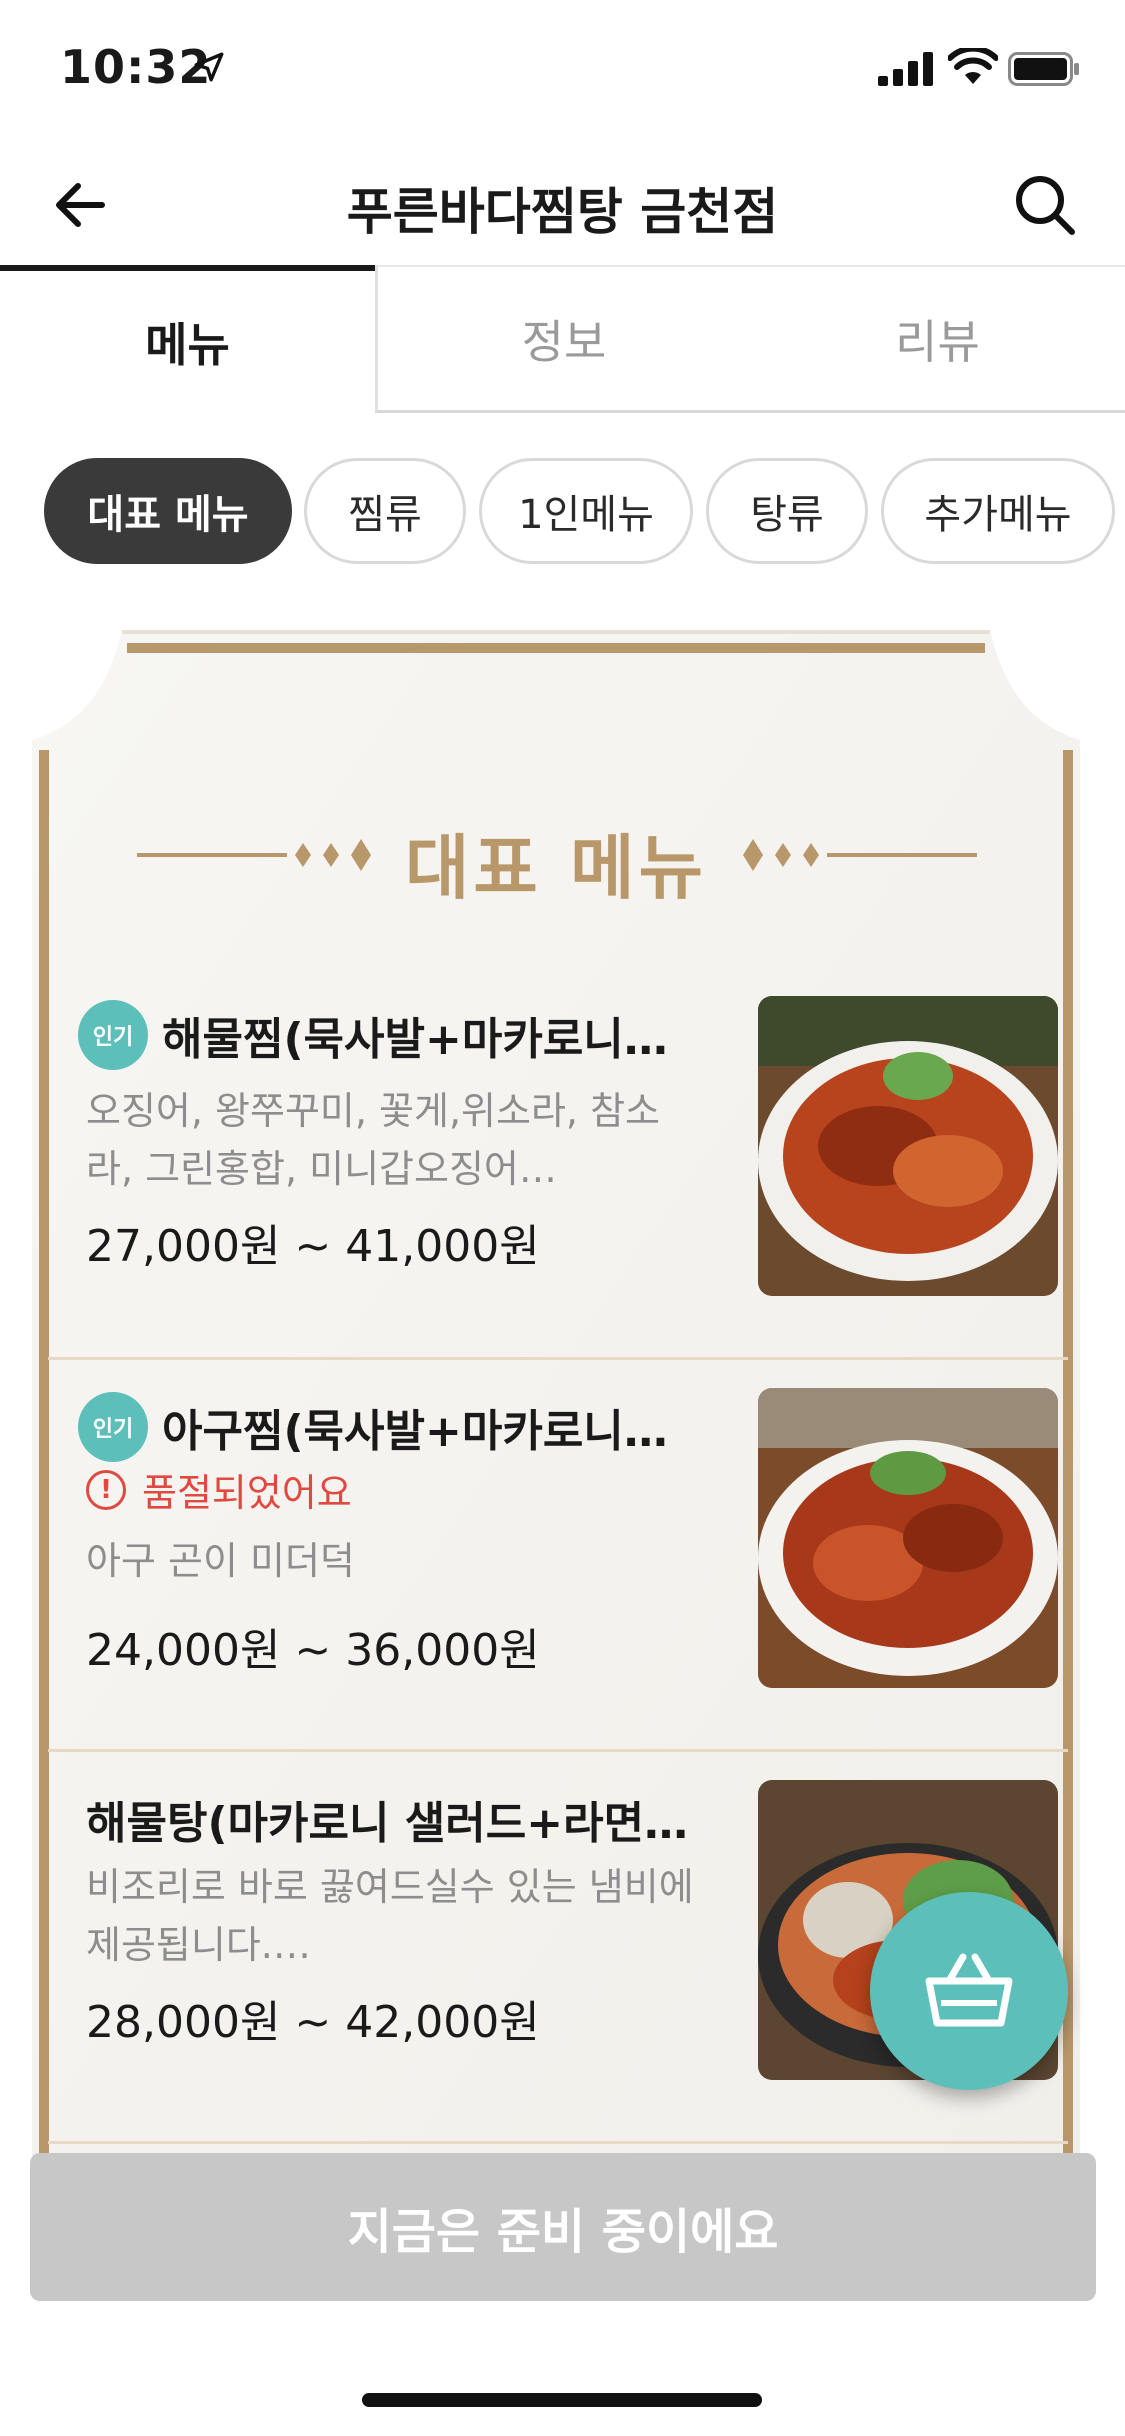 The height and width of the screenshot is (2436, 1125). I want to click on search-icon, so click(1045, 205).